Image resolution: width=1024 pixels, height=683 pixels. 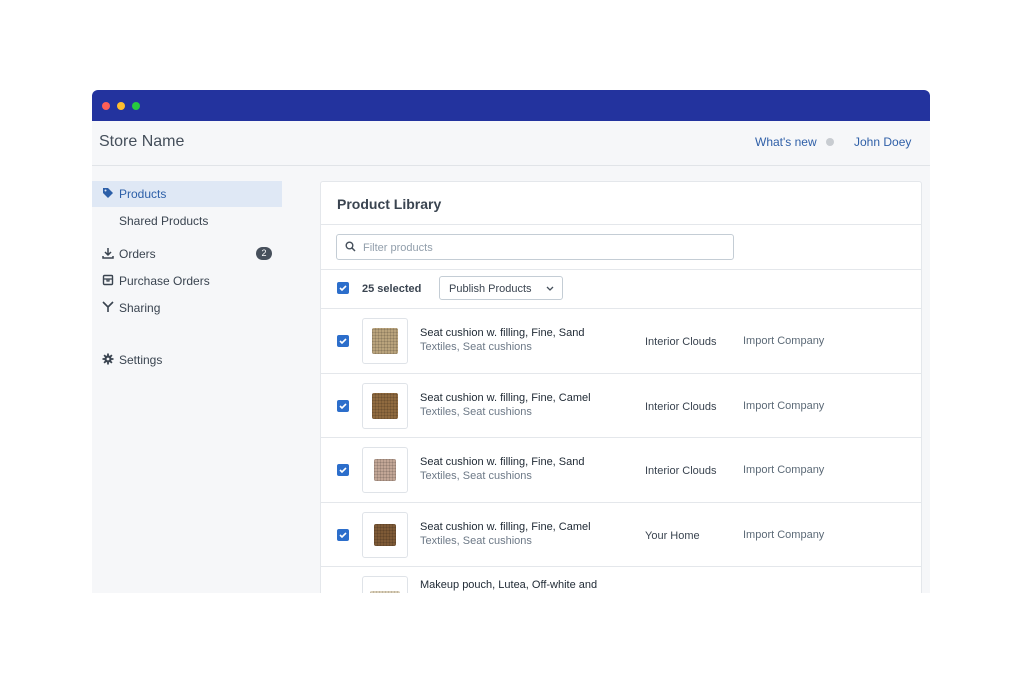 I want to click on sidebar-item-purchase-orders: Purchase Orders, so click(x=187, y=281).